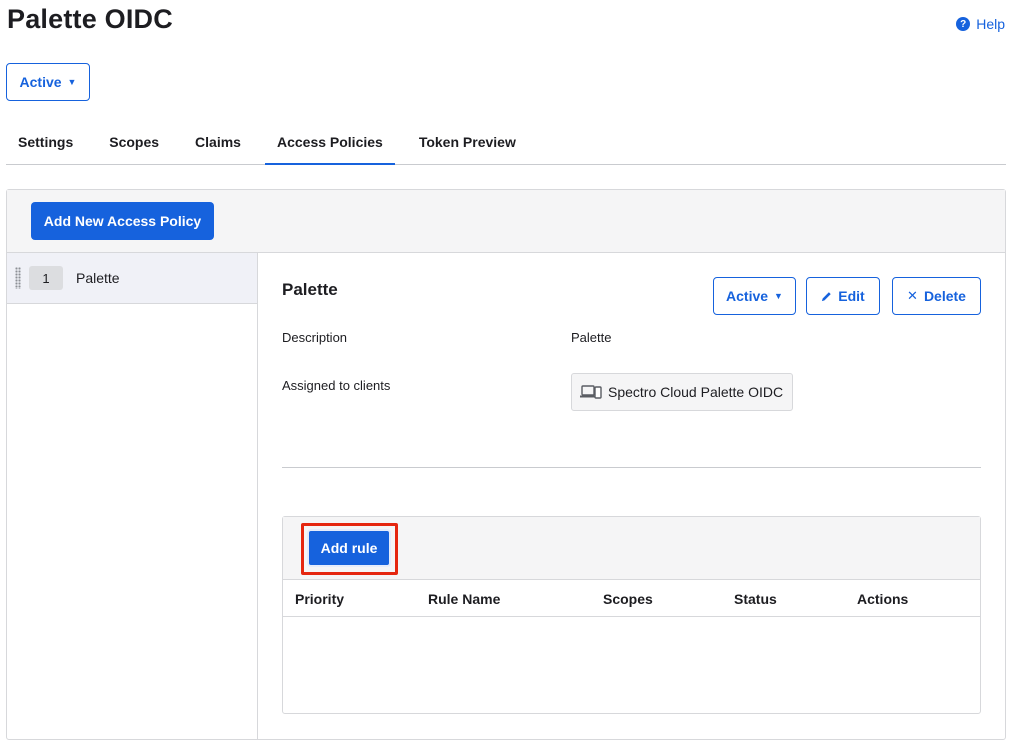  I want to click on rules-toolbar: Add rule, so click(631, 548).